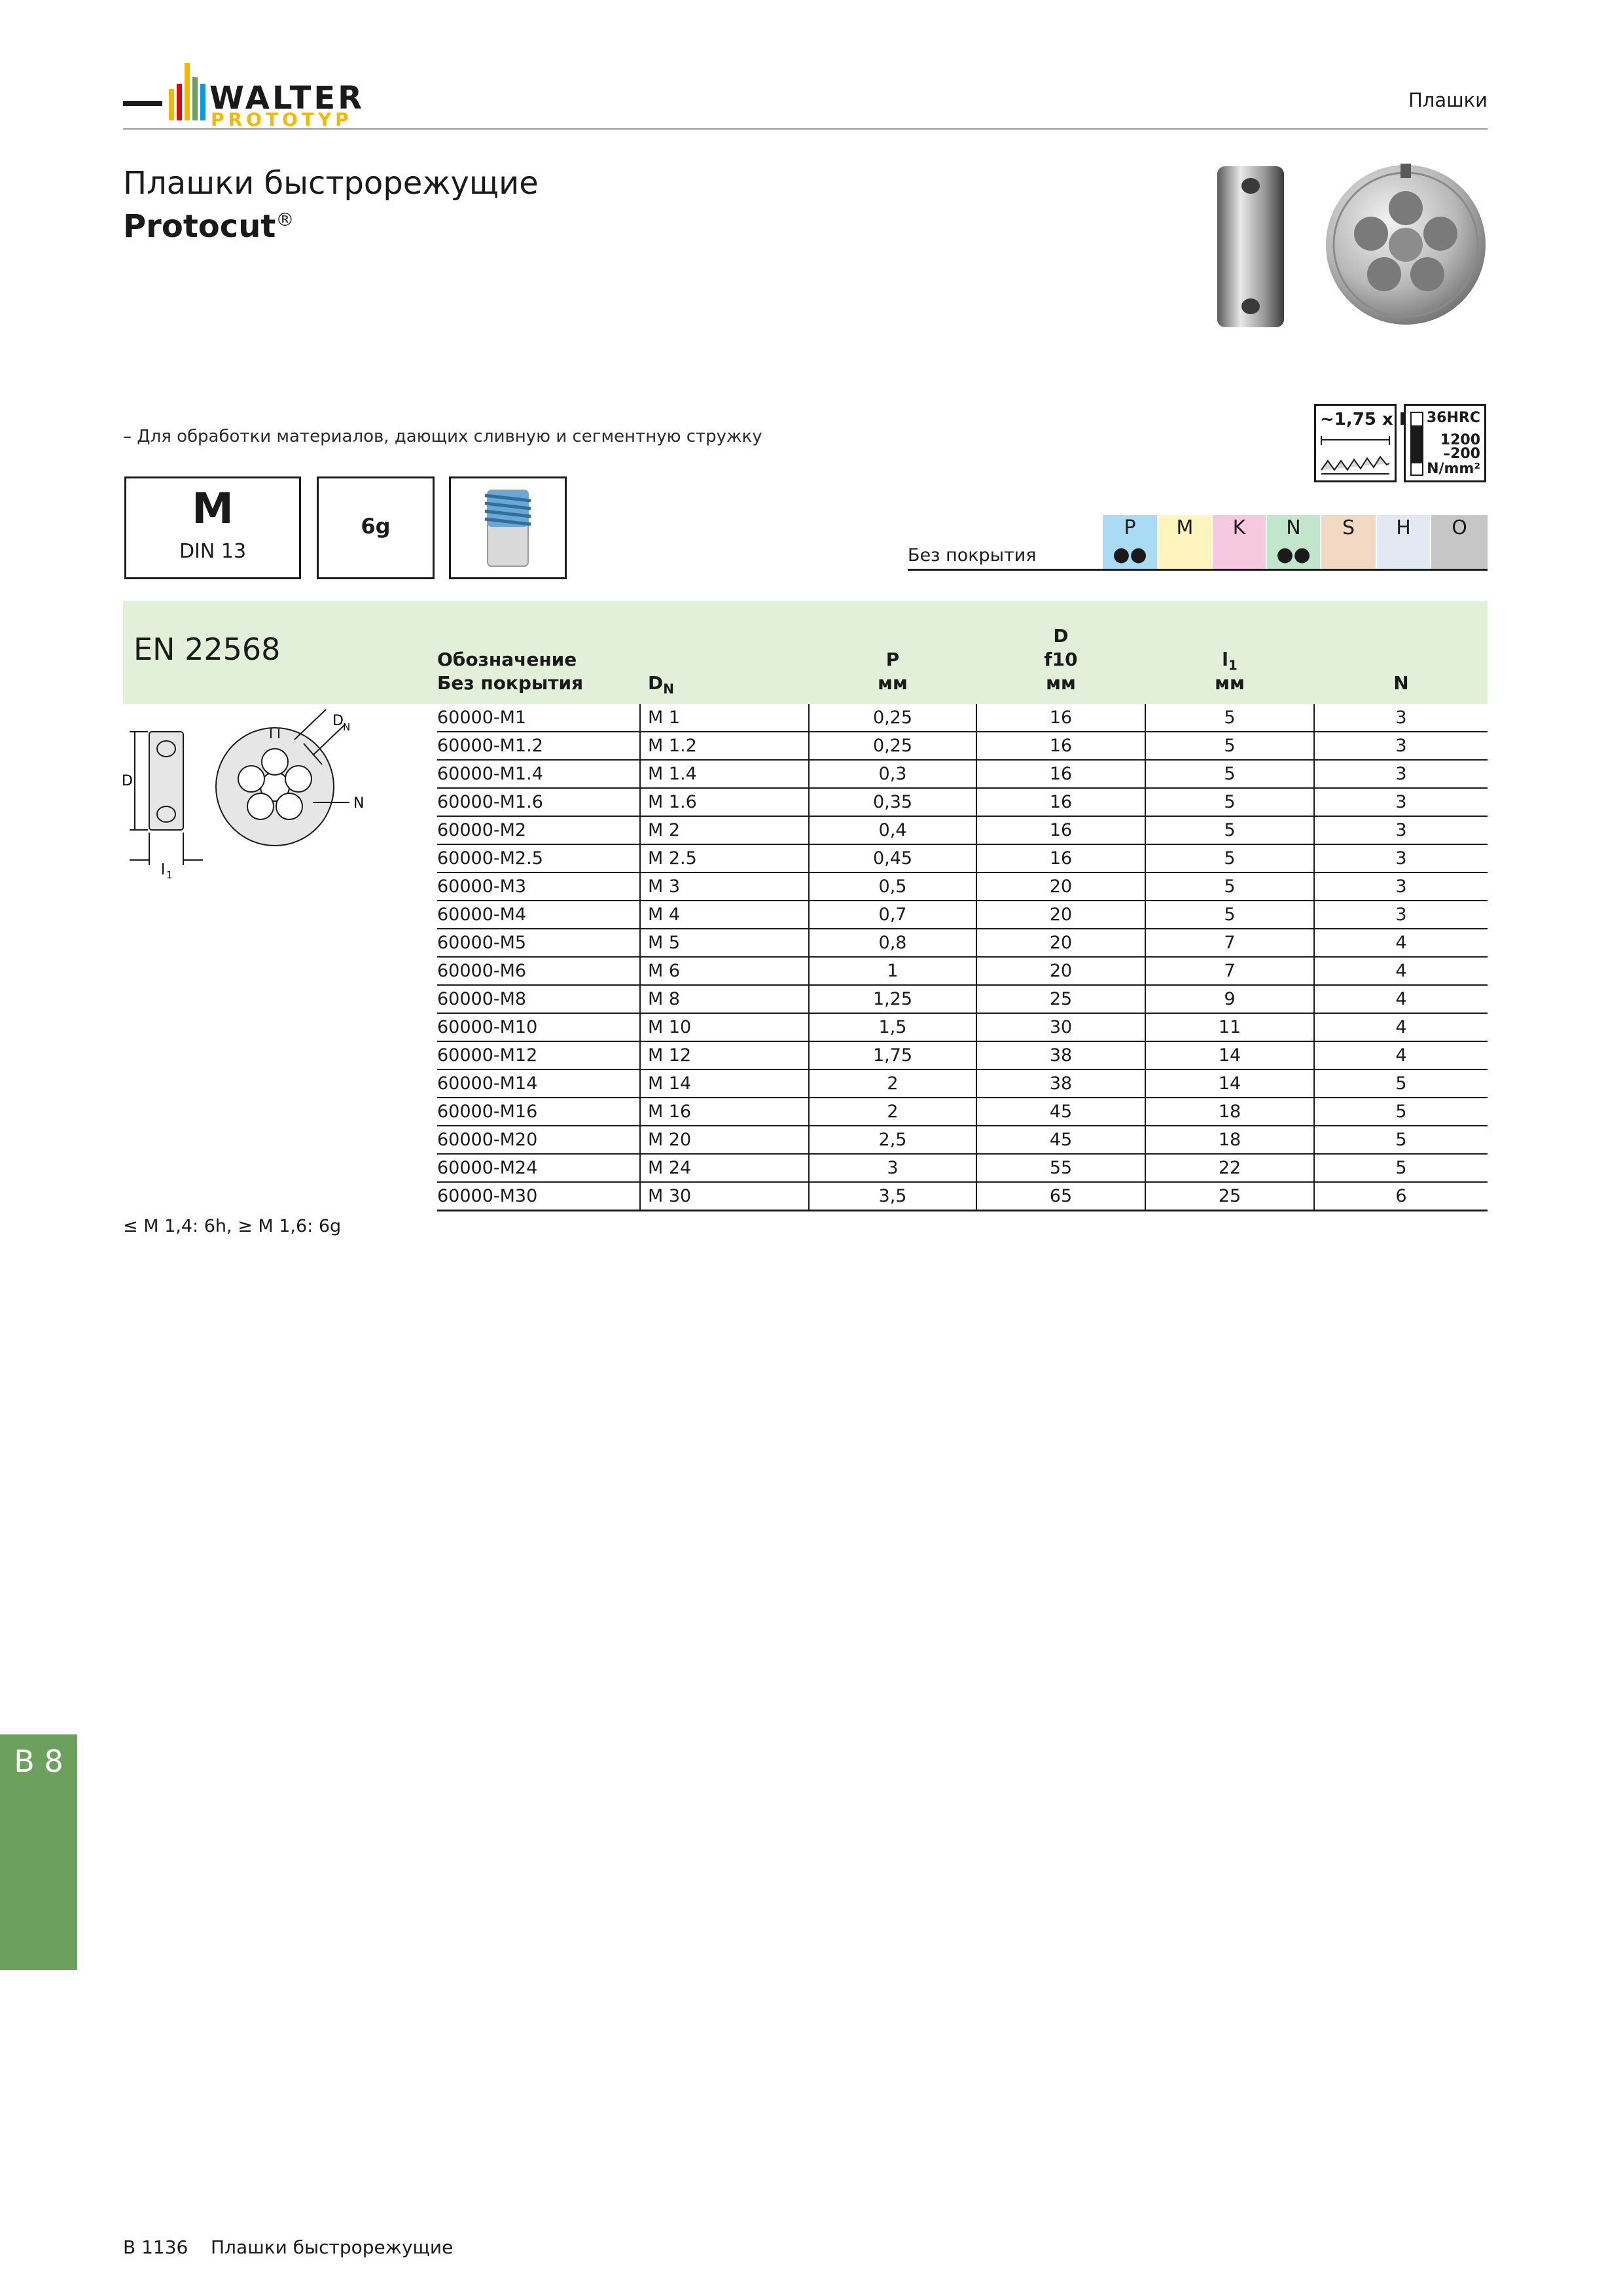  I want to click on drawing-label-d: D, so click(127, 781).